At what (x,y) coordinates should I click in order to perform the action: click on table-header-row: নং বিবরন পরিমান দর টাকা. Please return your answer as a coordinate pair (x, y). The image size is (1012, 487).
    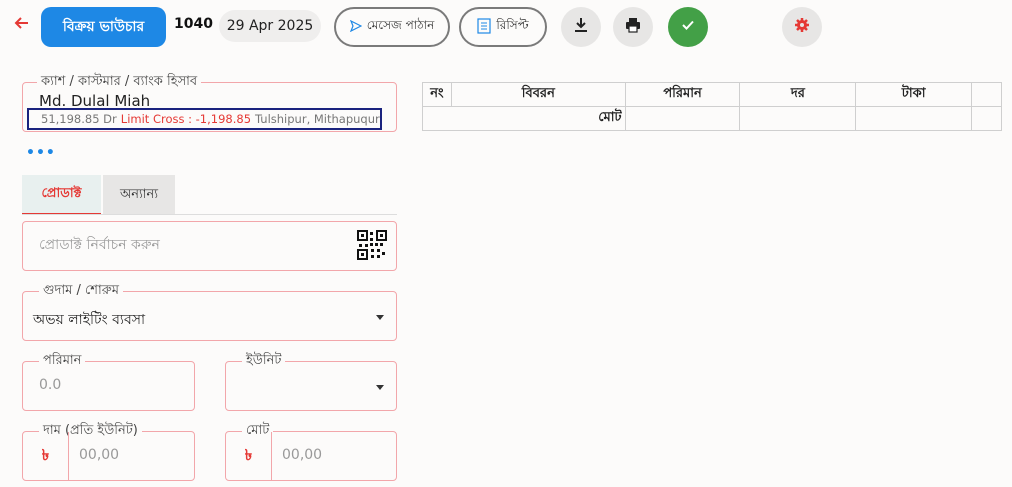
    Looking at the image, I should click on (712, 94).